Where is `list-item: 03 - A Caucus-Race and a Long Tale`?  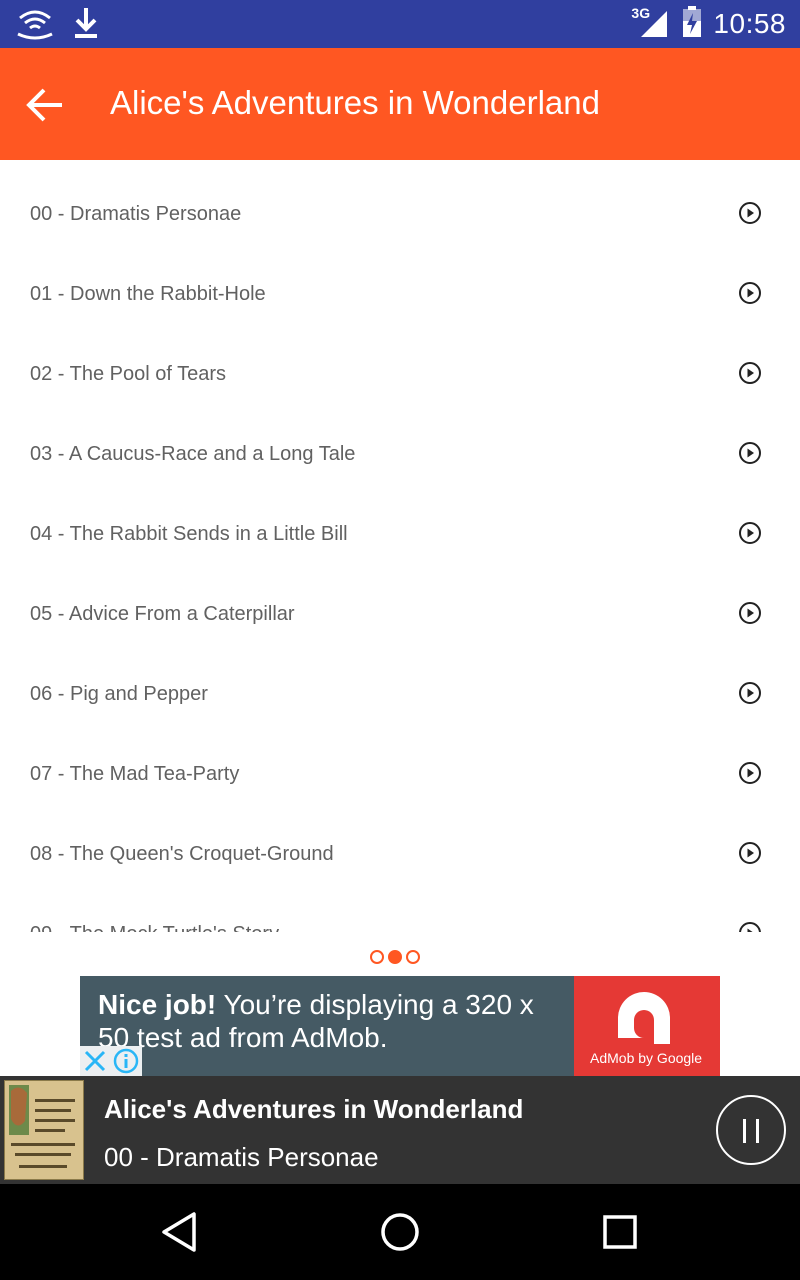 list-item: 03 - A Caucus-Race and a Long Tale is located at coordinates (400, 440).